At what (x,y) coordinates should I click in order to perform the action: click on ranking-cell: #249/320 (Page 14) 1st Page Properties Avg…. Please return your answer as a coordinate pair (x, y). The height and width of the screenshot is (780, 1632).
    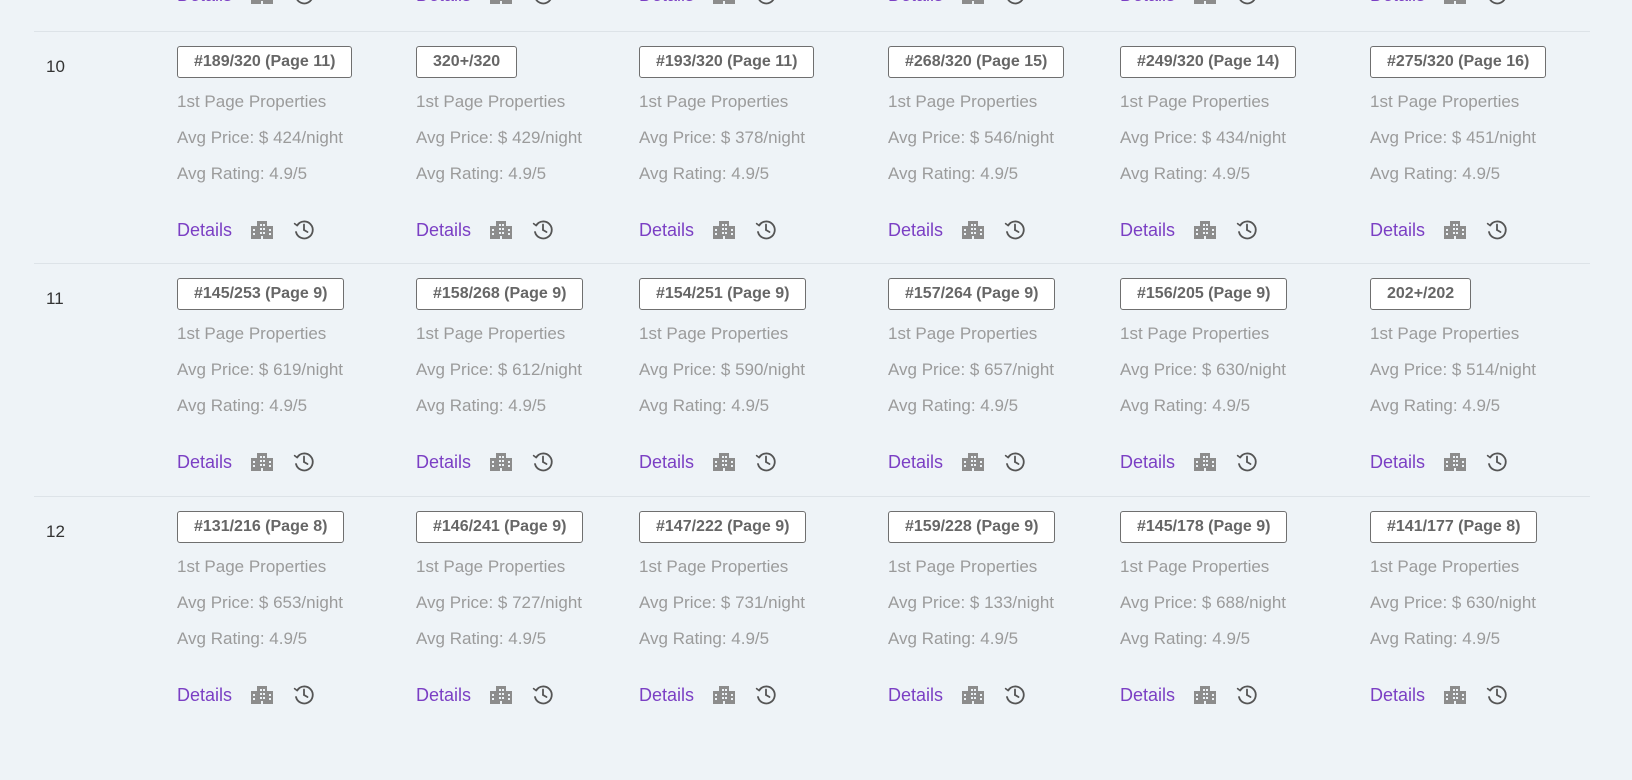
    Looking at the image, I should click on (1230, 143).